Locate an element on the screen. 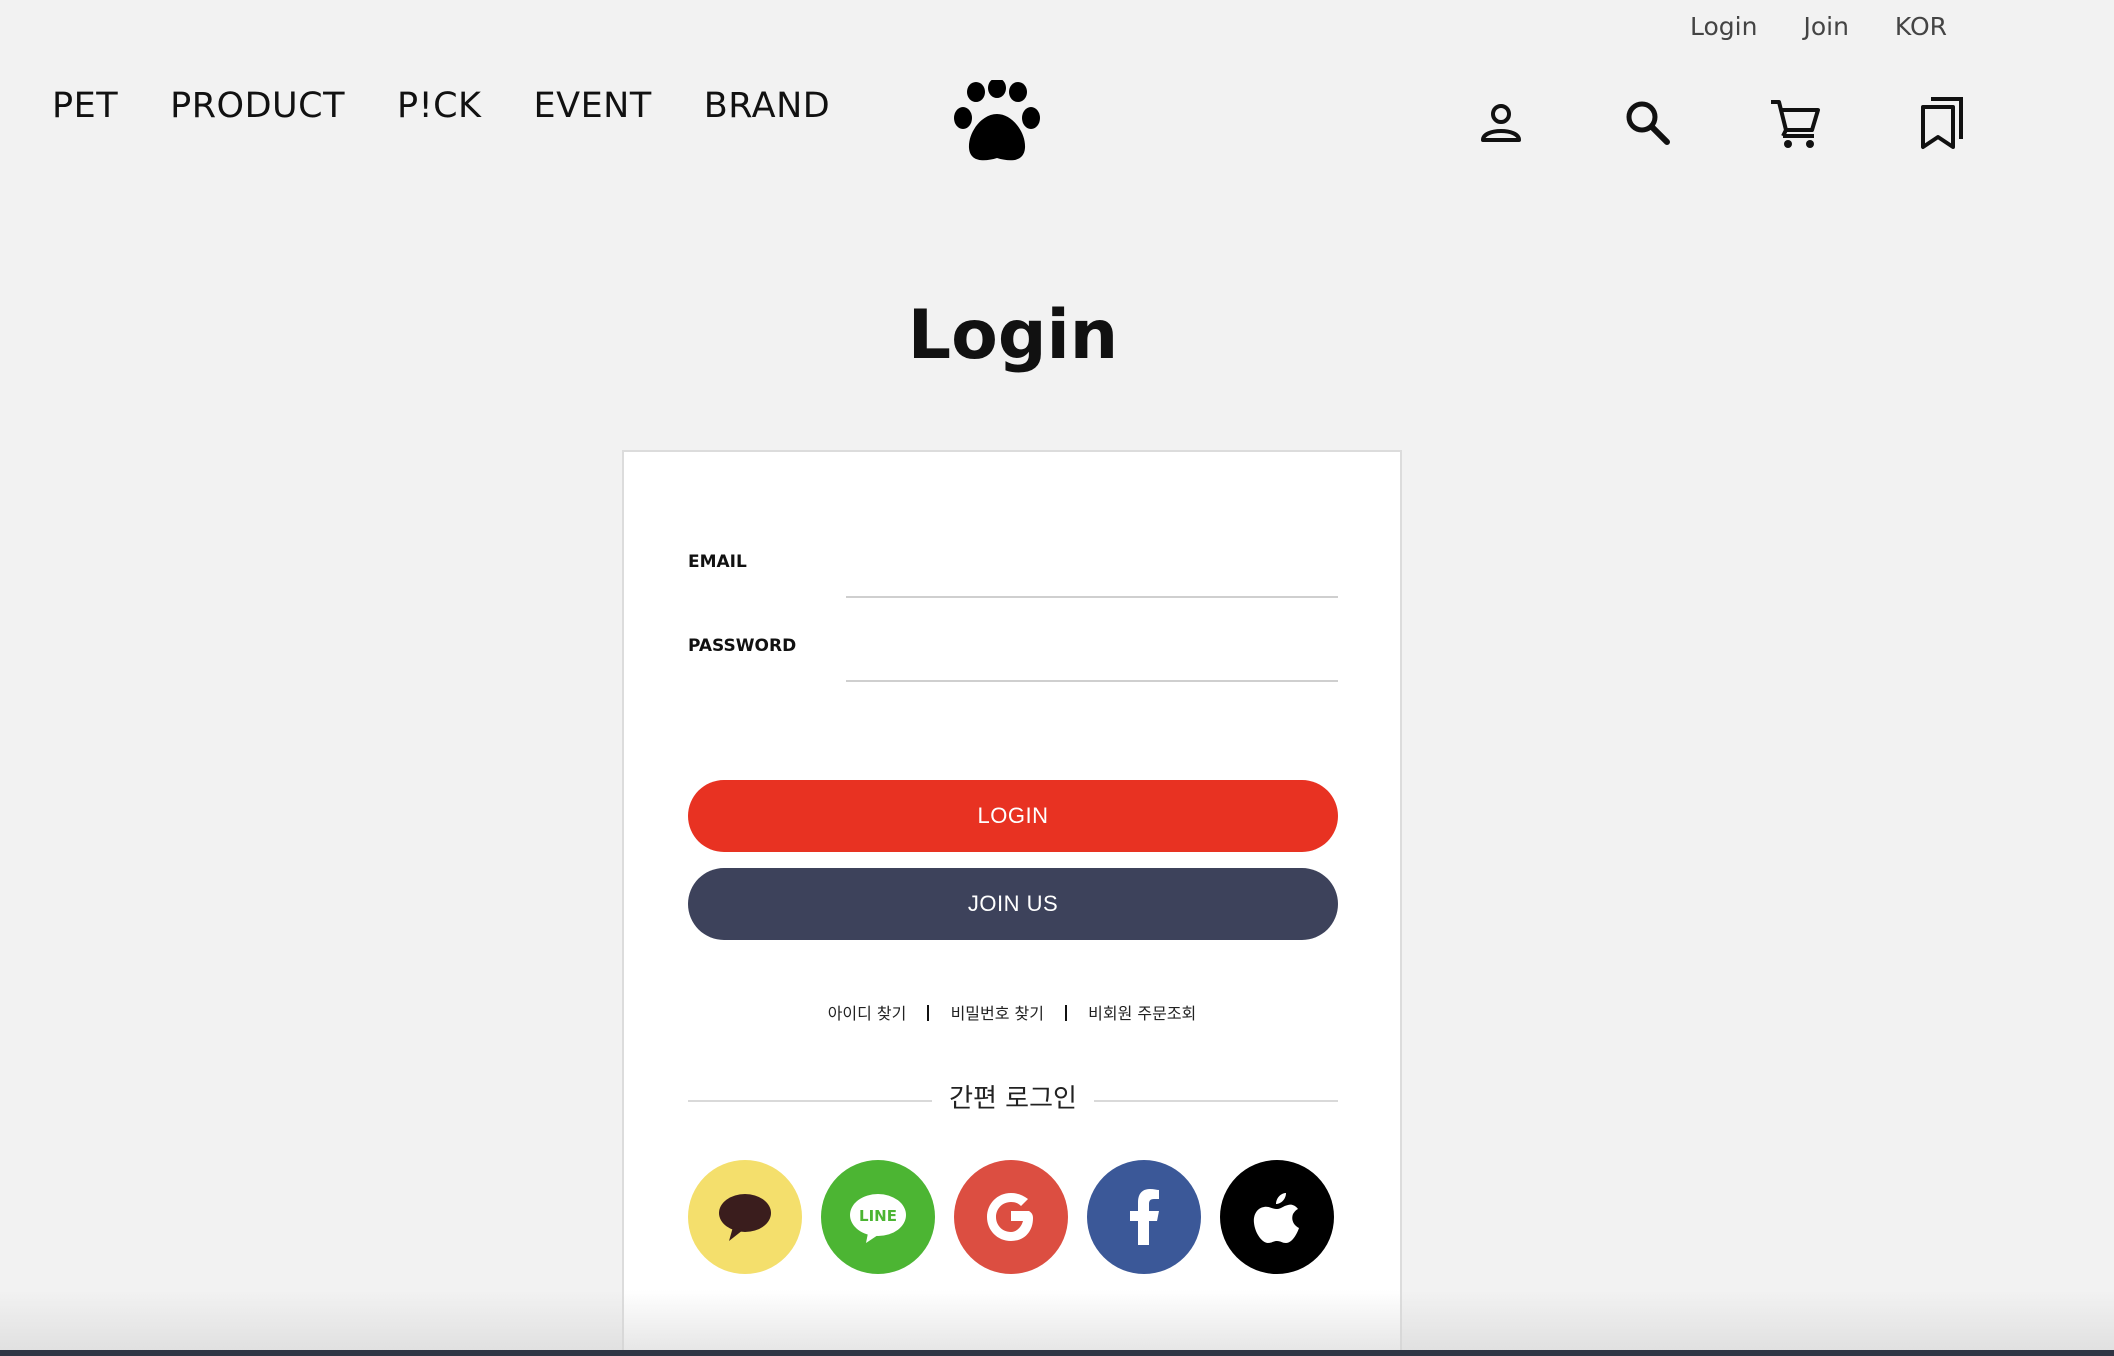 Image resolution: width=2114 pixels, height=1356 pixels. google-icon is located at coordinates (1010, 1217).